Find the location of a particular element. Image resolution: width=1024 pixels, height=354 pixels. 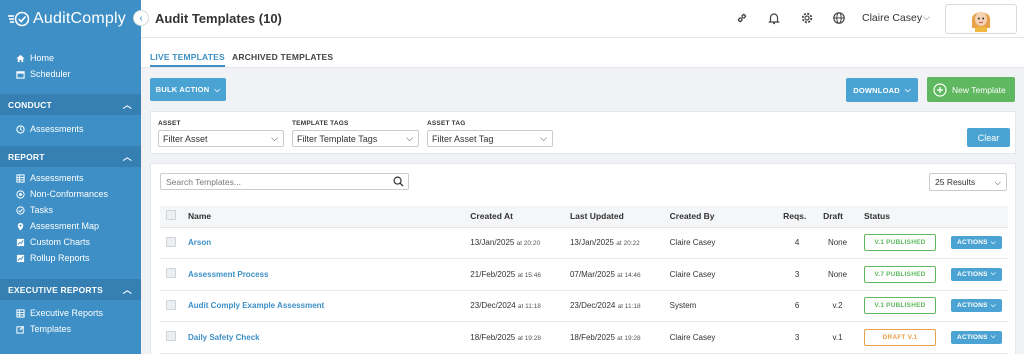

asset-filter-select: Filter Asset ⌵ is located at coordinates (221, 138).